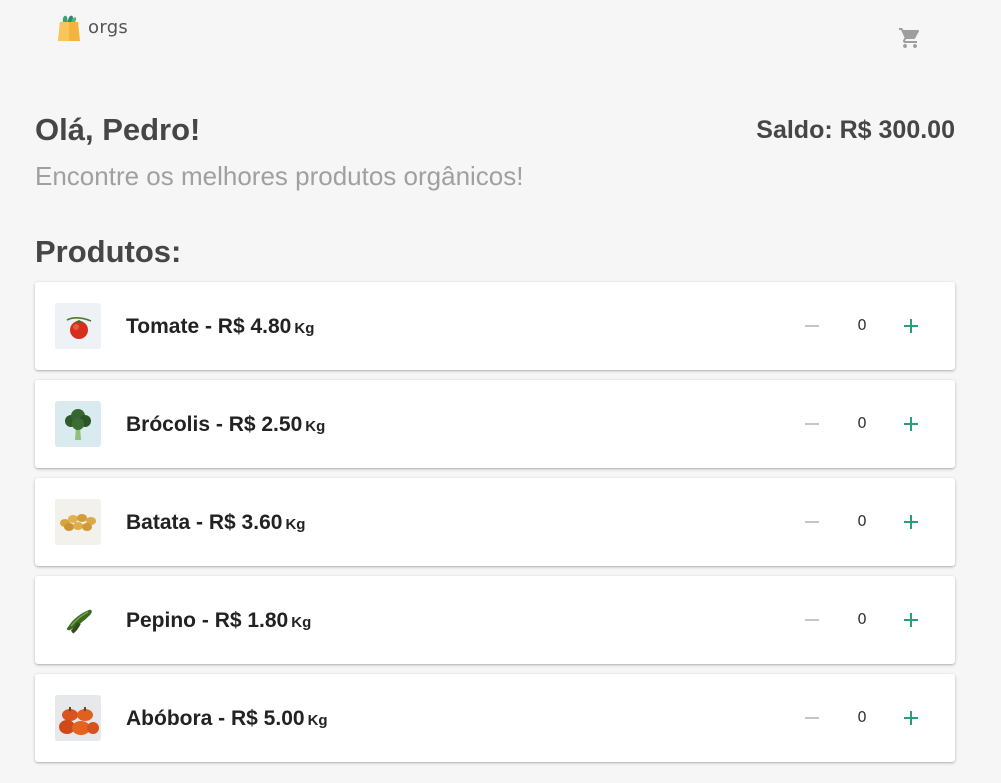 The width and height of the screenshot is (1001, 783). Describe the element at coordinates (227, 718) in the screenshot. I see `product-name: Abóbora - R$ 5.00 Kg` at that location.